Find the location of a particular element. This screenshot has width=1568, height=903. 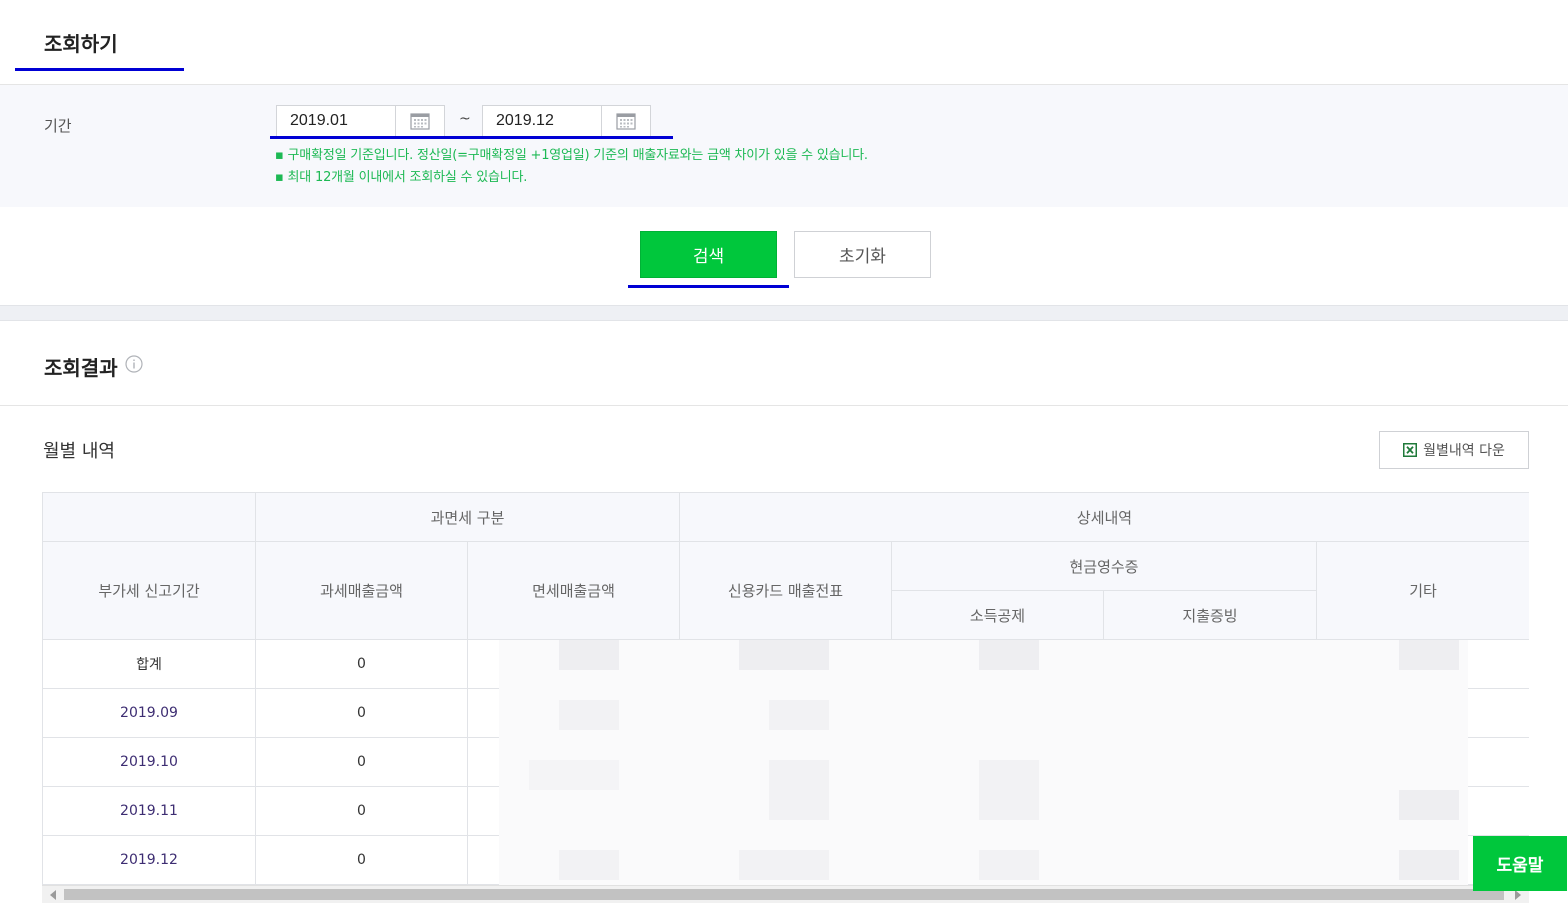

filter-area: 기간 ~ is located at coordinates (784, 146).